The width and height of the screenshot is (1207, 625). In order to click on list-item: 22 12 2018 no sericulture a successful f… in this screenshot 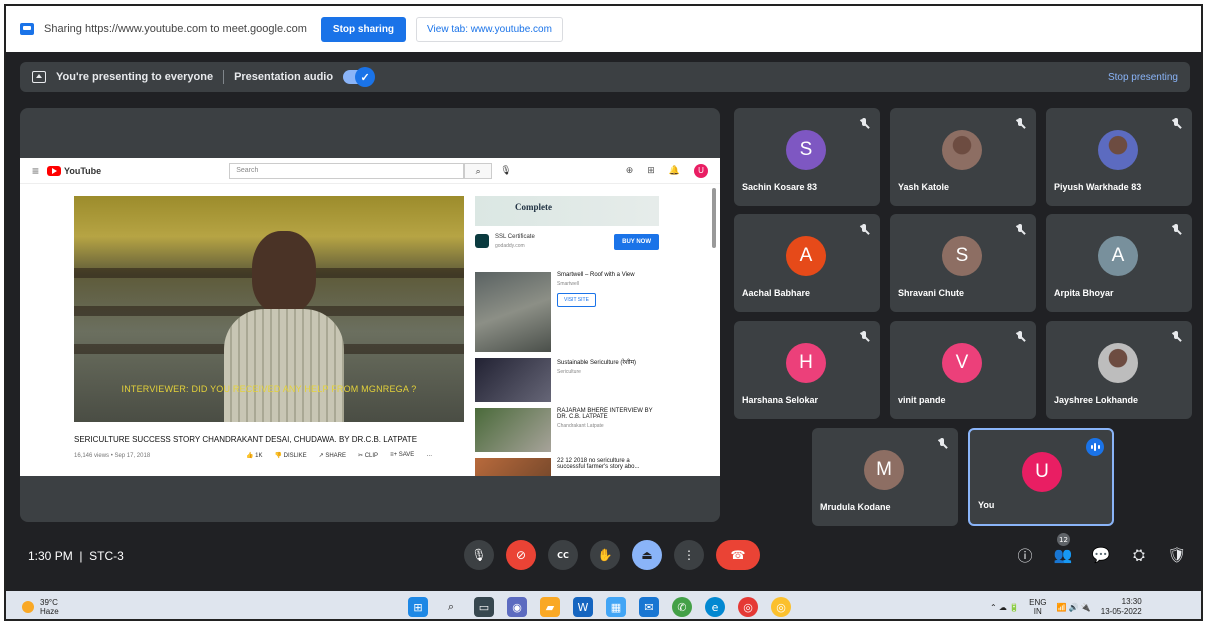, I will do `click(567, 467)`.